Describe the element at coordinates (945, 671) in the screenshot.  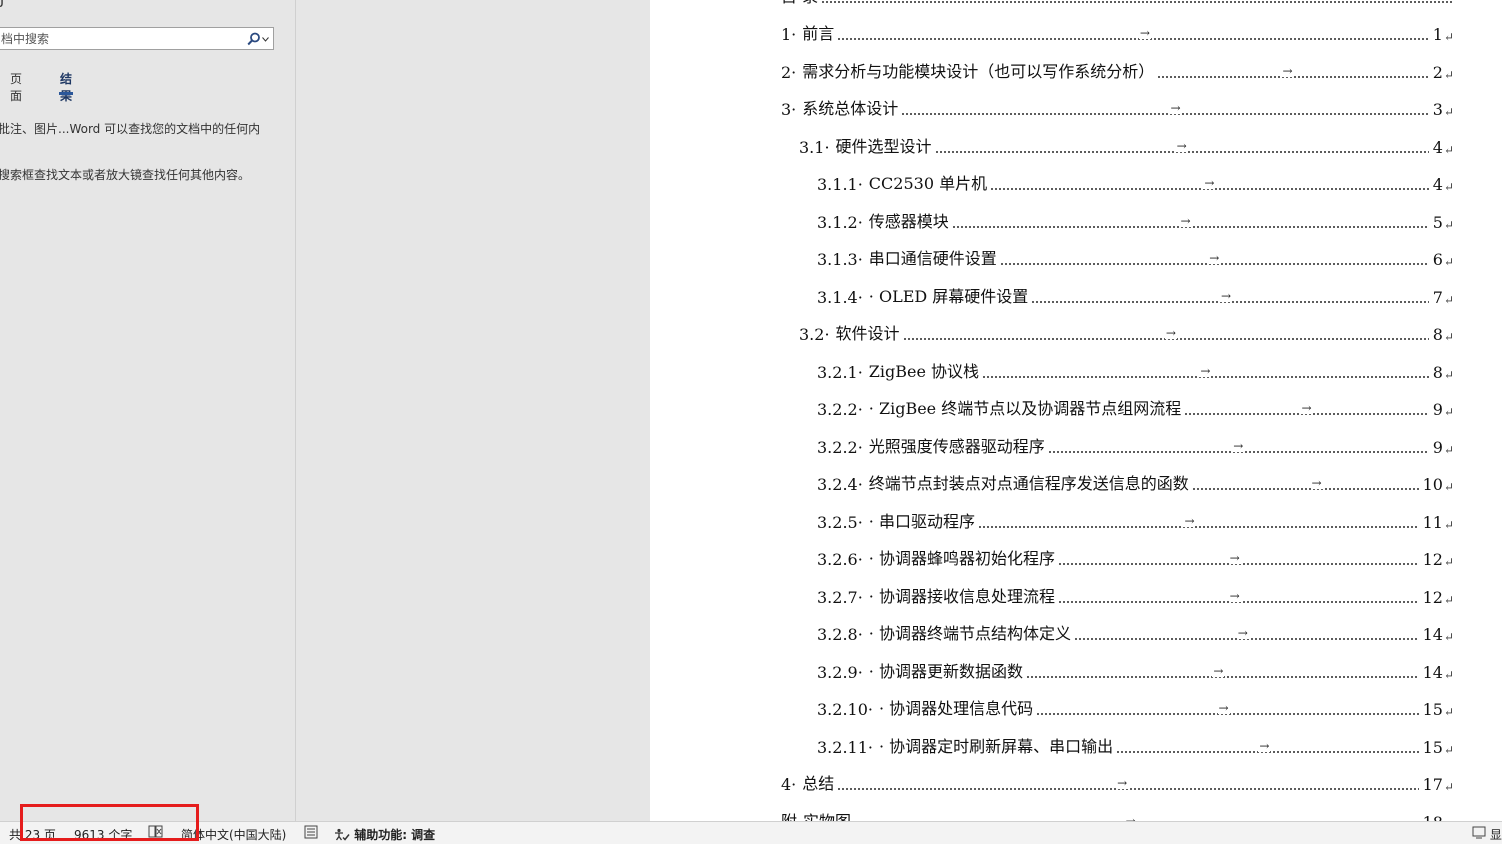
I see `toc-entry-title: · 协调器更新数据函数` at that location.